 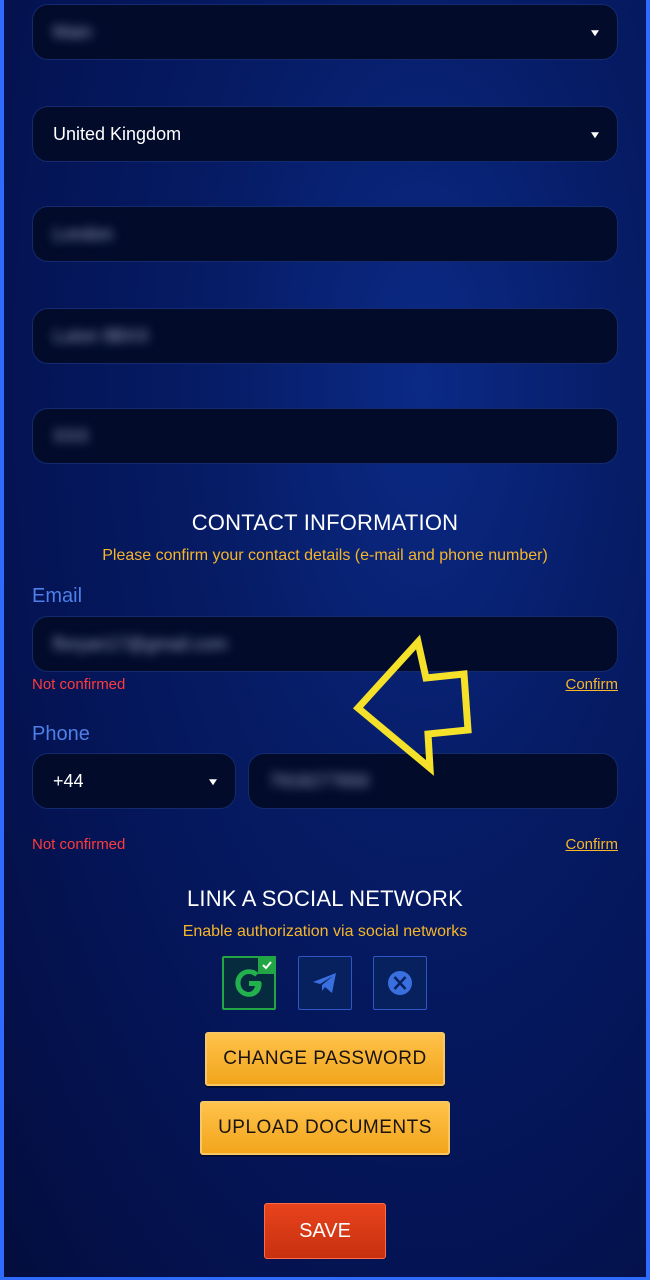 What do you see at coordinates (325, 522) in the screenshot?
I see `contact-title: CONTACT INFORMATION` at bounding box center [325, 522].